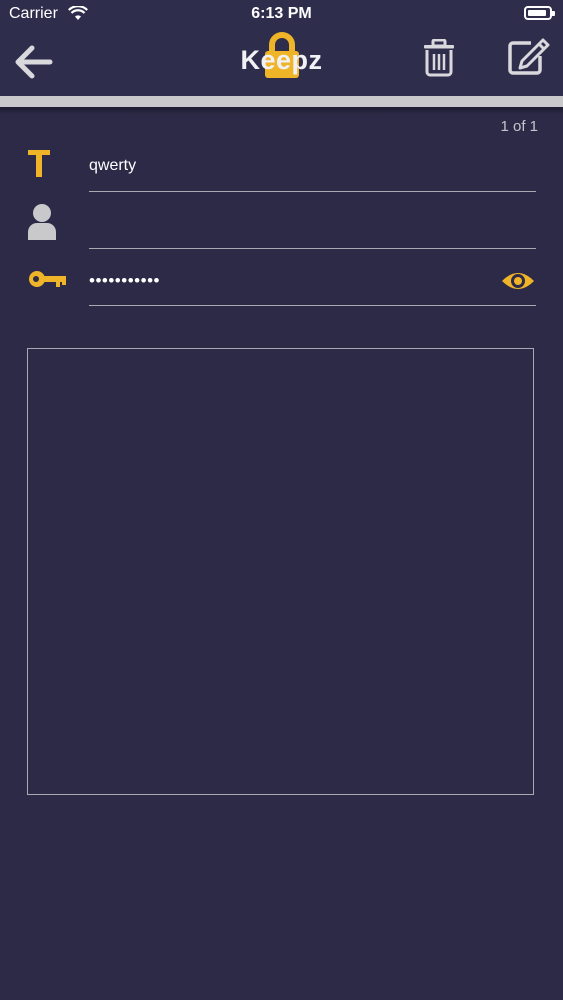 The width and height of the screenshot is (563, 1000). I want to click on record-pager: 1 of 1, so click(519, 126).